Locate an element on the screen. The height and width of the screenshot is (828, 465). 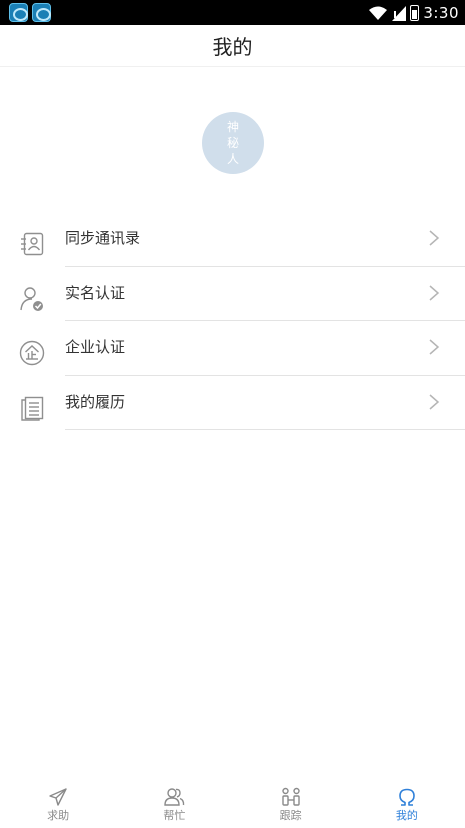
nav-tab-track: 跟踪 is located at coordinates (291, 805).